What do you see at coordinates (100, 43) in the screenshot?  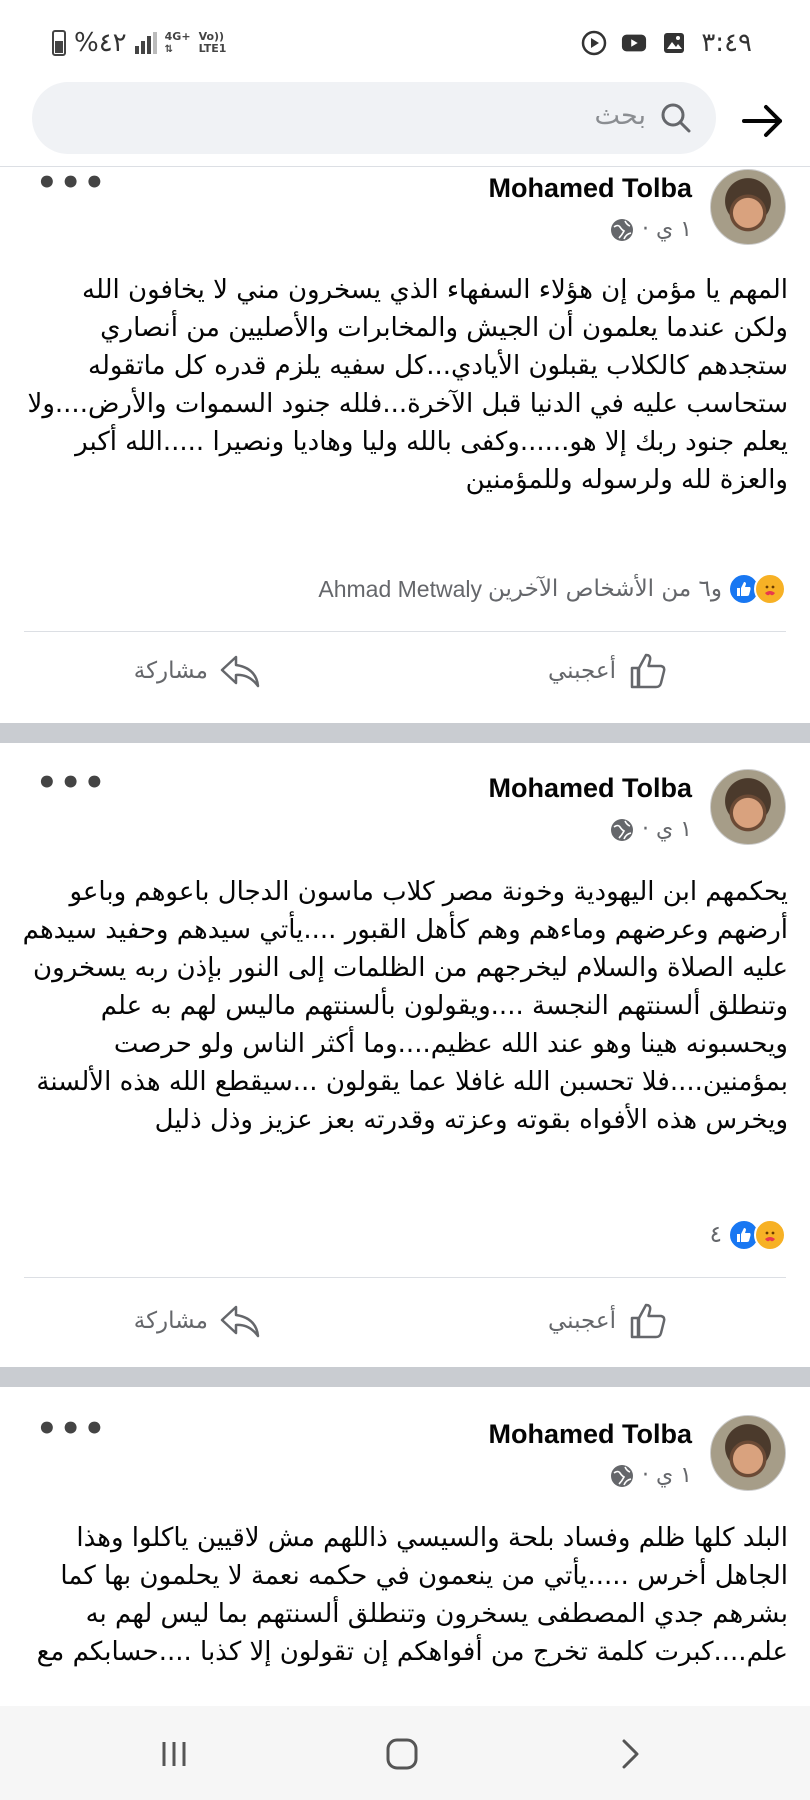 I see `battery-percent: %٤٢` at bounding box center [100, 43].